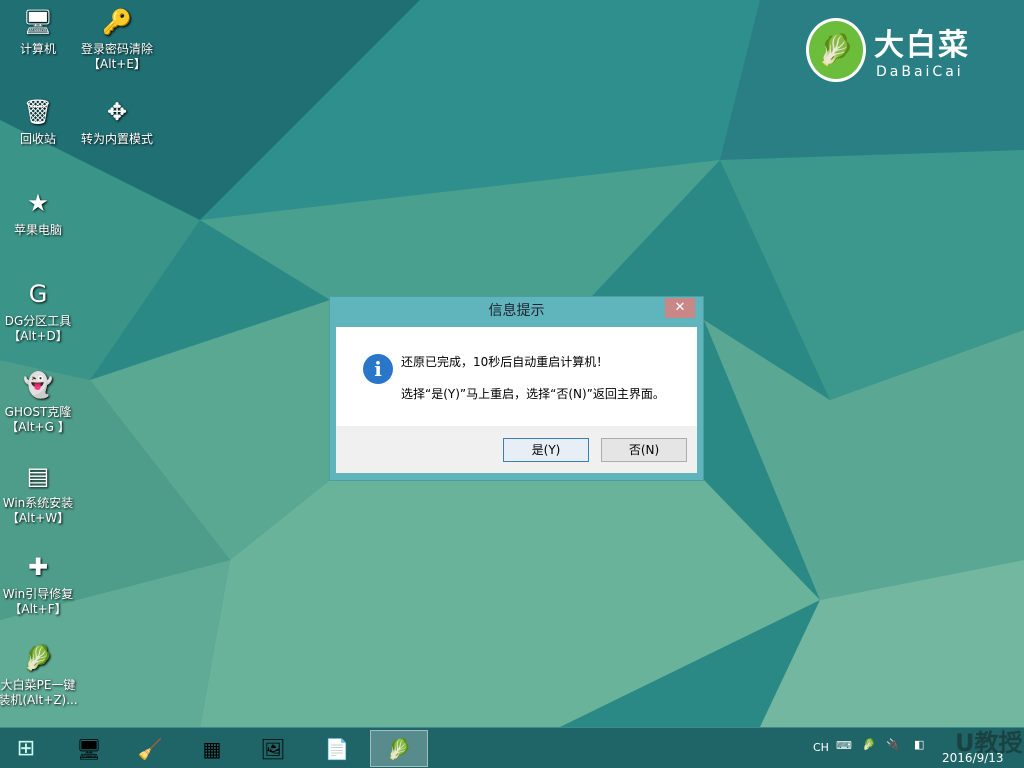  I want to click on dabaicai-mascot-icon: 🥬, so click(836, 50).